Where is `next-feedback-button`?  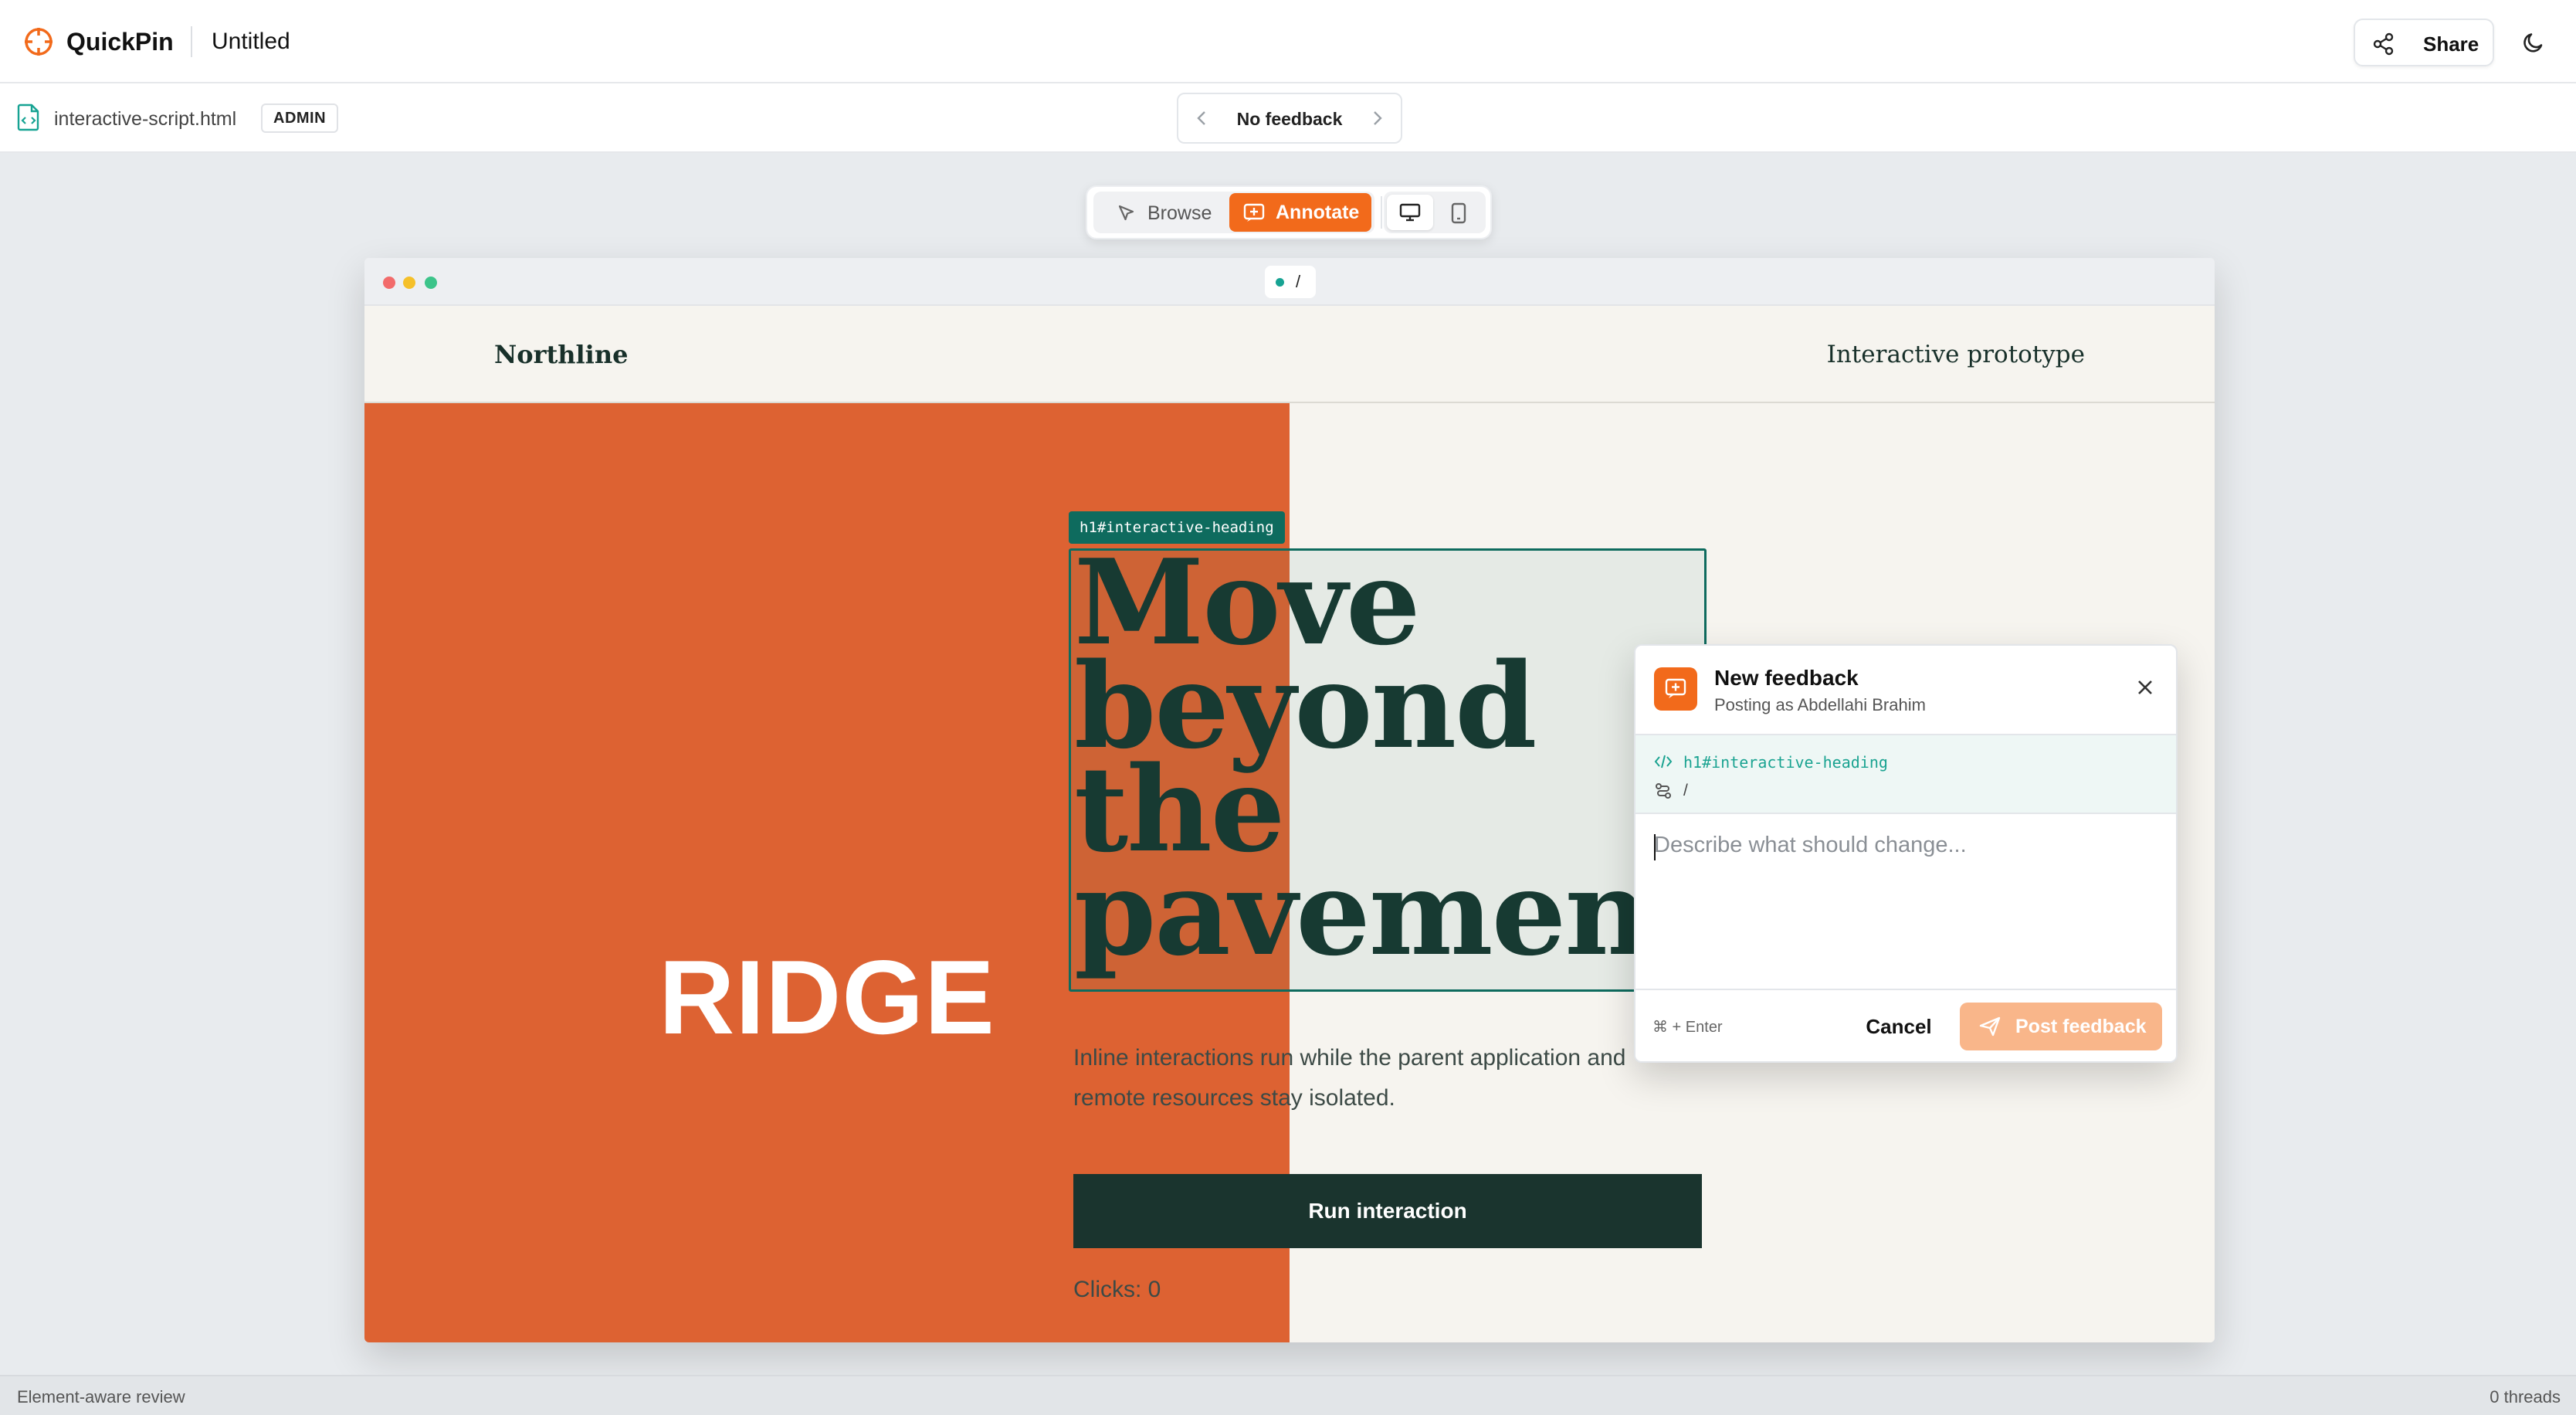
next-feedback-button is located at coordinates (1376, 120).